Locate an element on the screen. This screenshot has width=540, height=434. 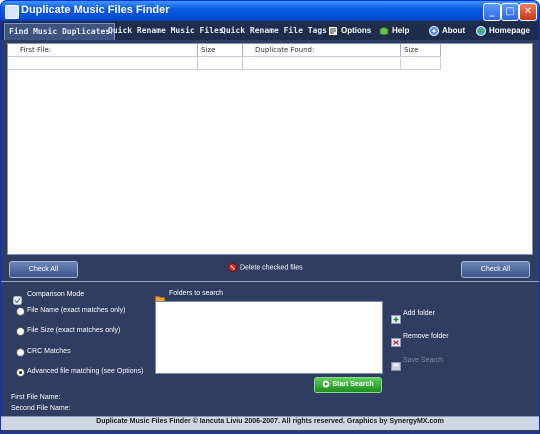
close-button: ✕ is located at coordinates (528, 12).